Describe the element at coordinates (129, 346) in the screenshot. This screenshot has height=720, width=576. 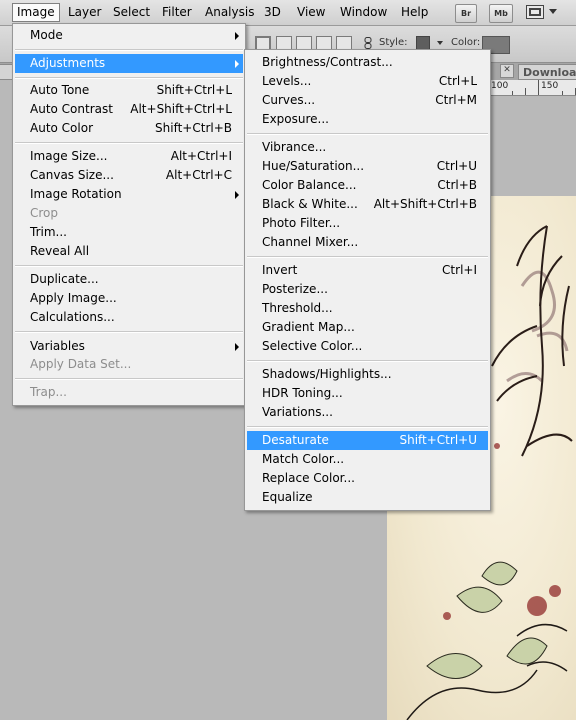
I see `menu-item-variables: Variables` at that location.